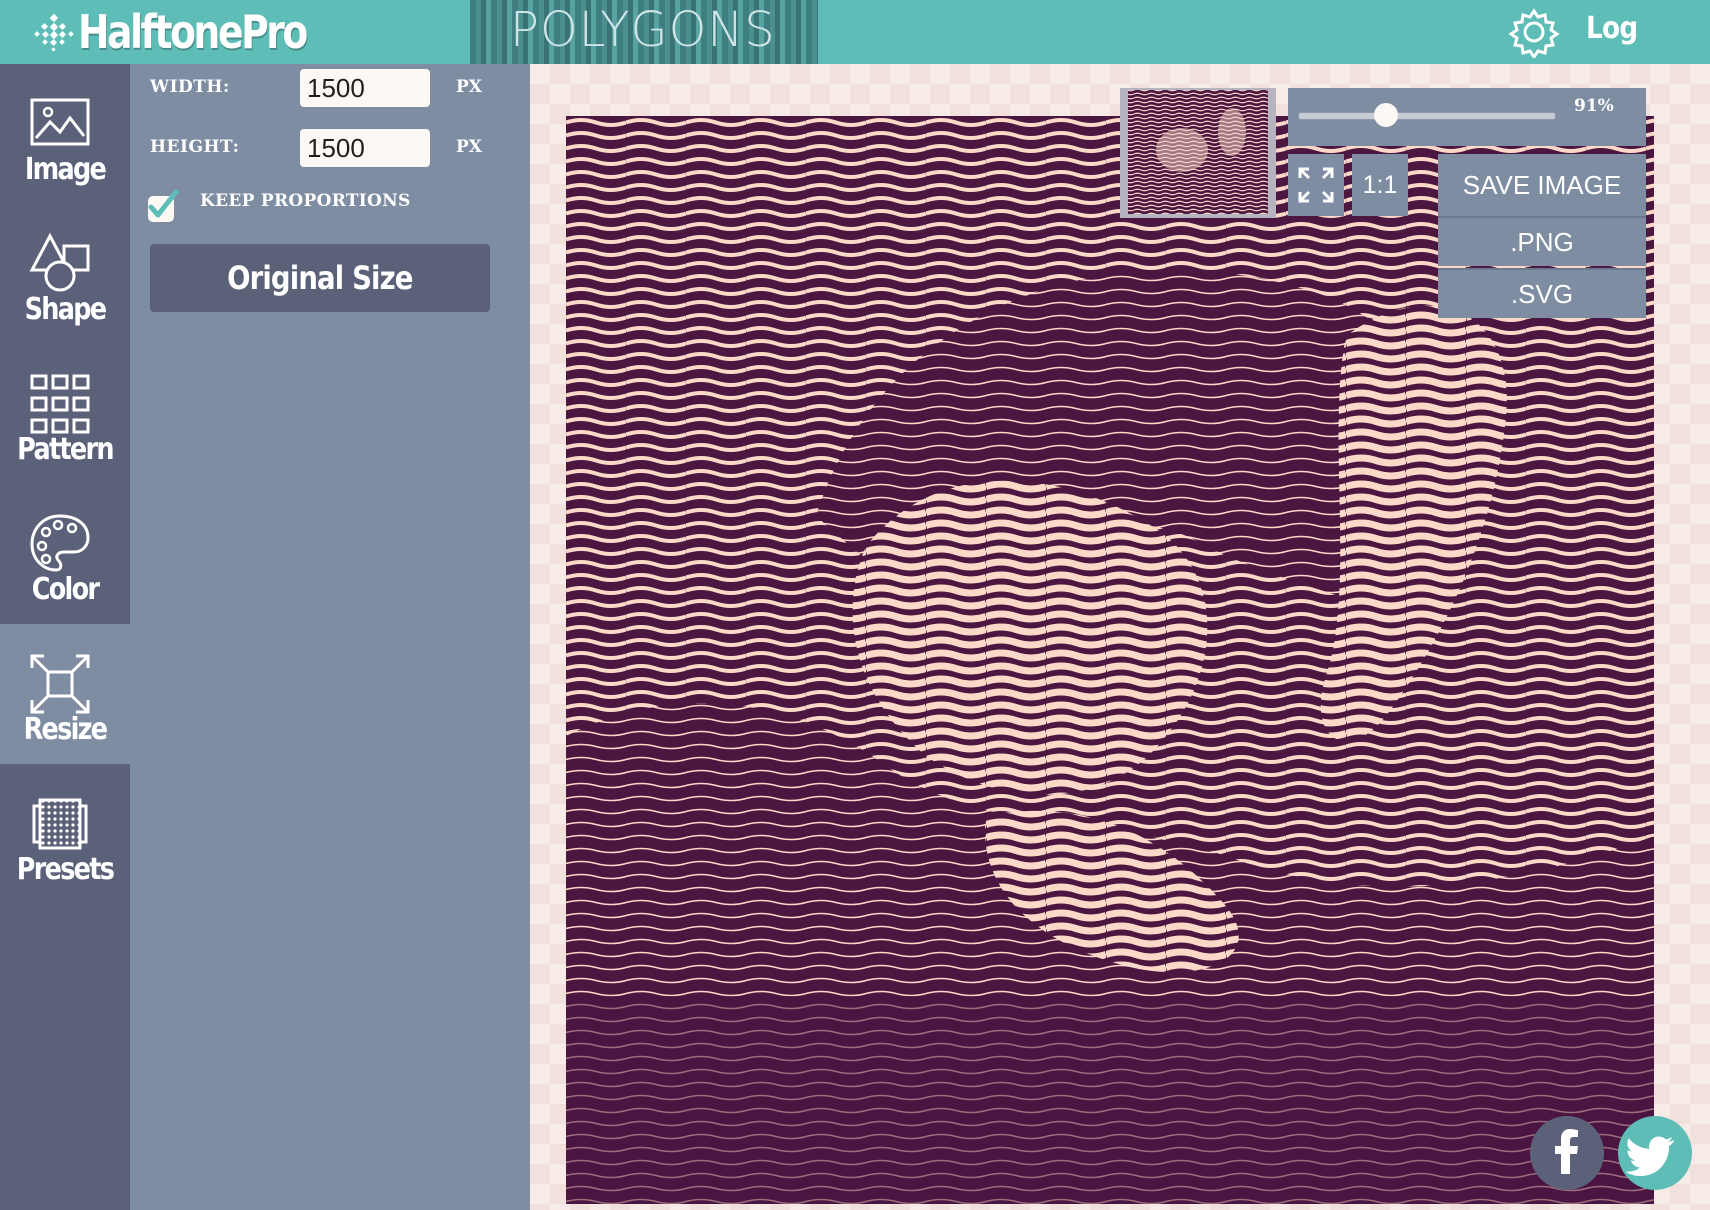  Describe the element at coordinates (59, 262) in the screenshot. I see `shape-icon` at that location.